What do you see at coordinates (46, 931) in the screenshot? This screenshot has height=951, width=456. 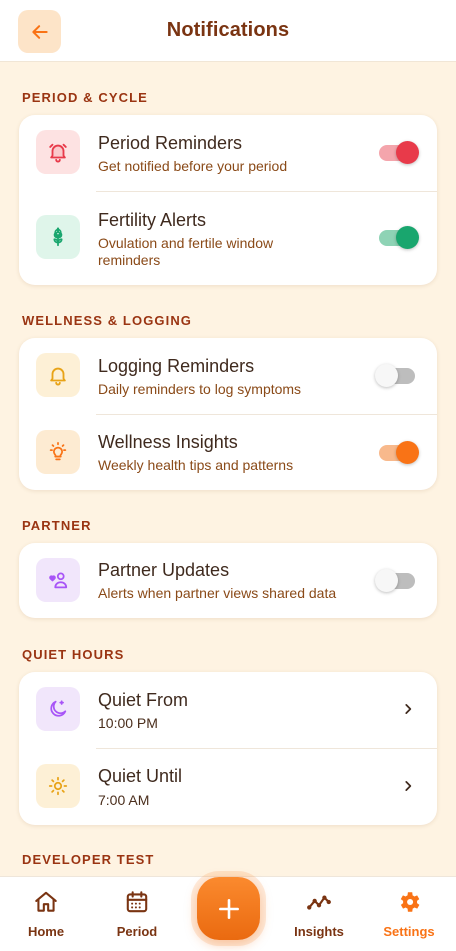 I see `nav-label: Home` at bounding box center [46, 931].